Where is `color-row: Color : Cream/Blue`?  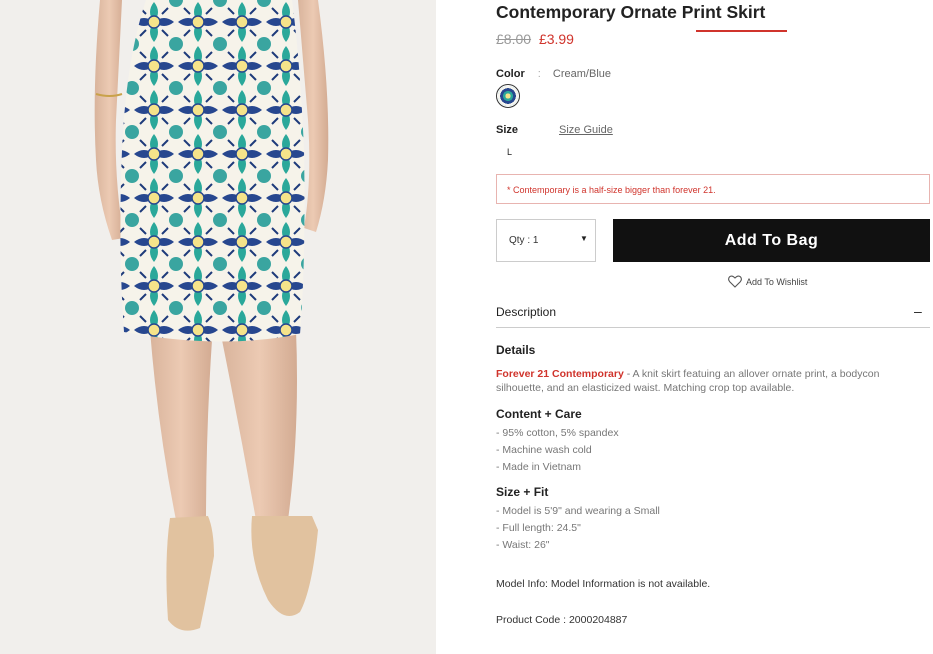 color-row: Color : Cream/Blue is located at coordinates (553, 74).